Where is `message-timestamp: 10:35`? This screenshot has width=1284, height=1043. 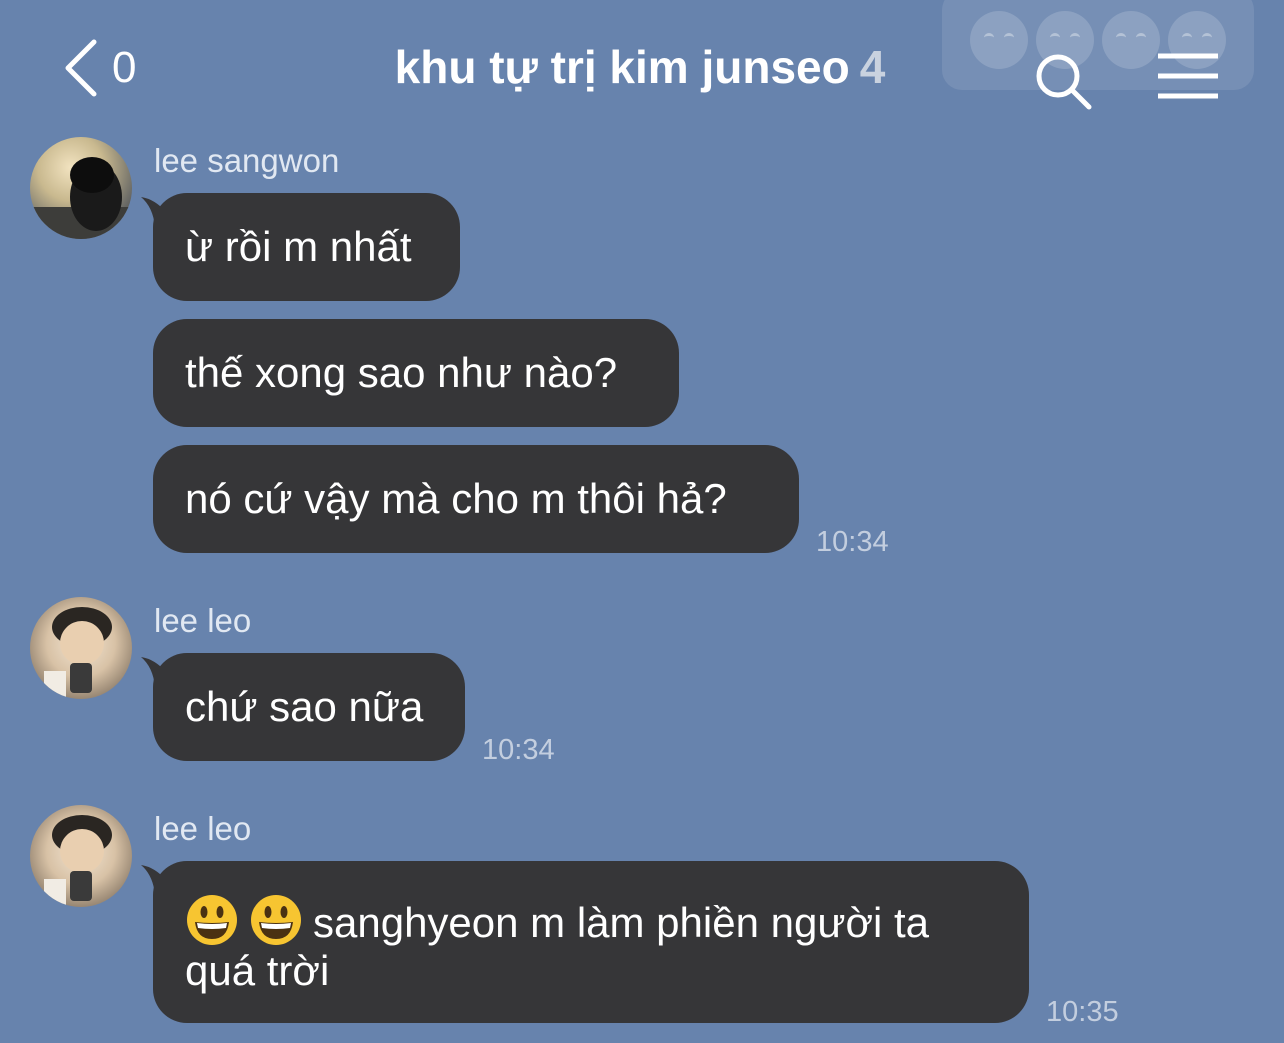 message-timestamp: 10:35 is located at coordinates (1082, 1012).